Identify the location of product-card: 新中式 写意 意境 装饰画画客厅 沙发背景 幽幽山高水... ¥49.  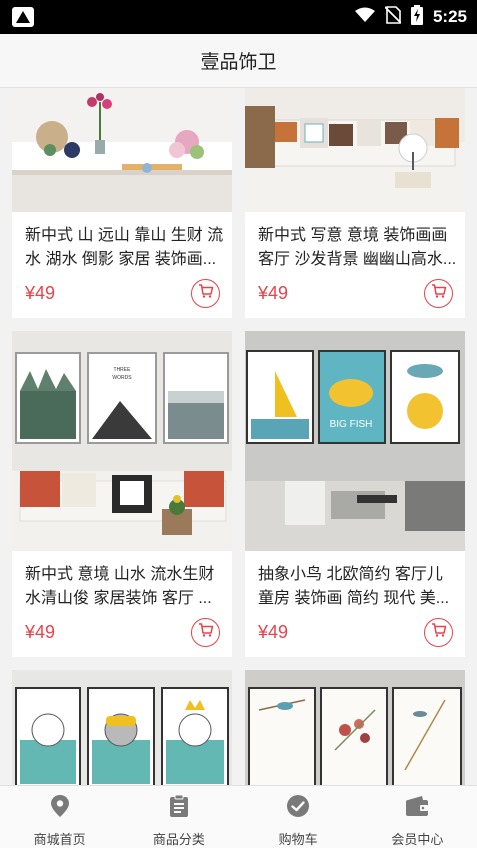
(355, 203).